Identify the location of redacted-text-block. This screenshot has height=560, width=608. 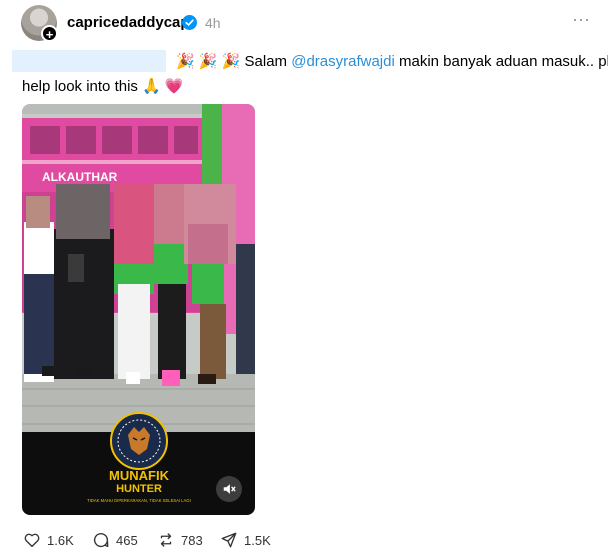
(89, 61).